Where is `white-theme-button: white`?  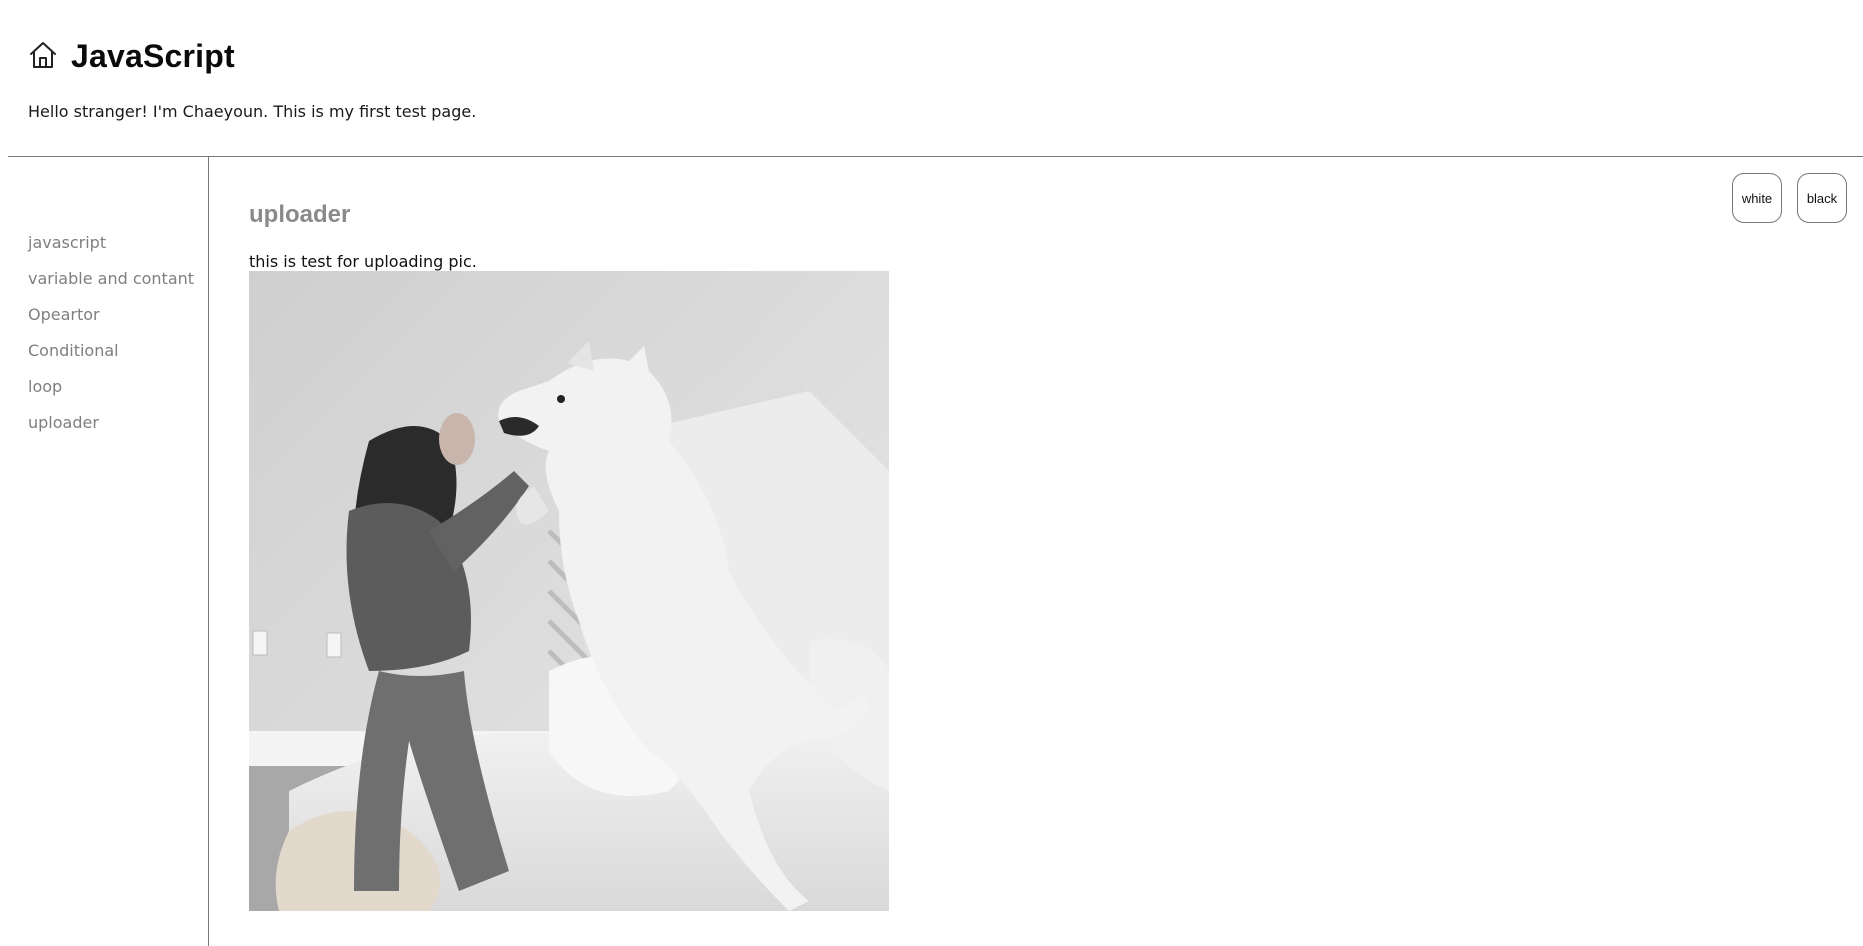 white-theme-button: white is located at coordinates (1757, 198).